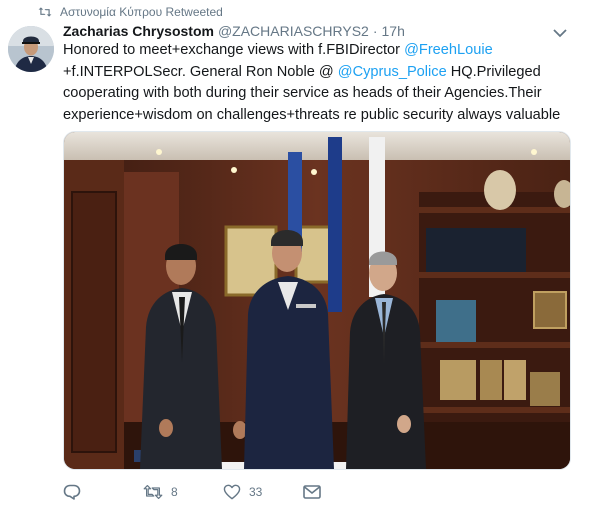  I want to click on retweet-context: Αστυνομία Κύπρου Retweeted, so click(130, 12).